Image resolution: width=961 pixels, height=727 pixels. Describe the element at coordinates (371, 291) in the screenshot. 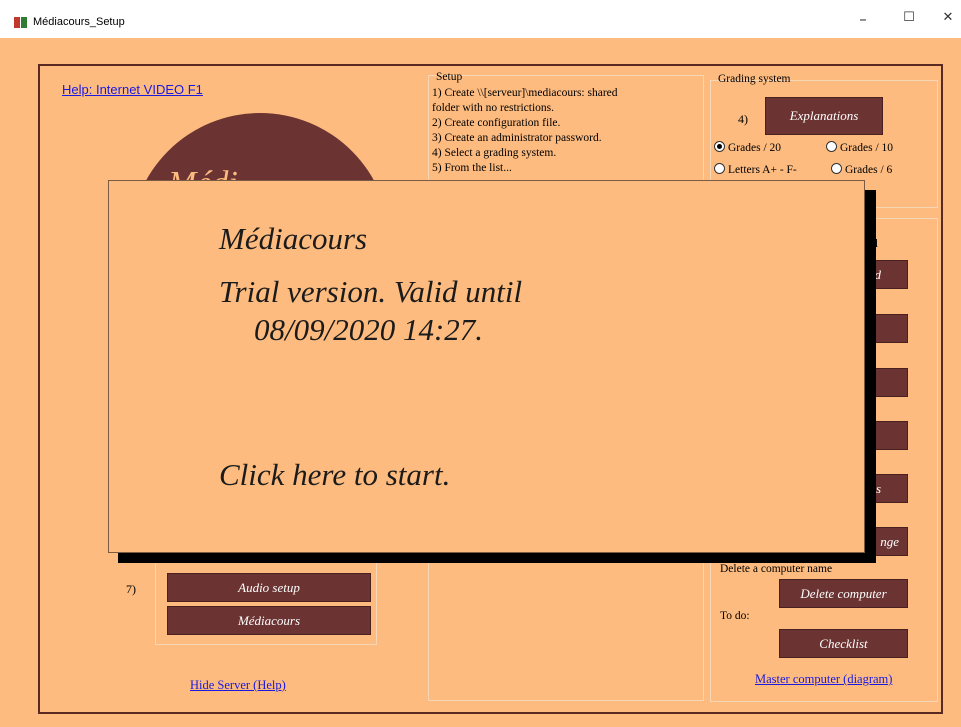

I see `dialog-trial-line-1: Trial version. Valid until` at that location.